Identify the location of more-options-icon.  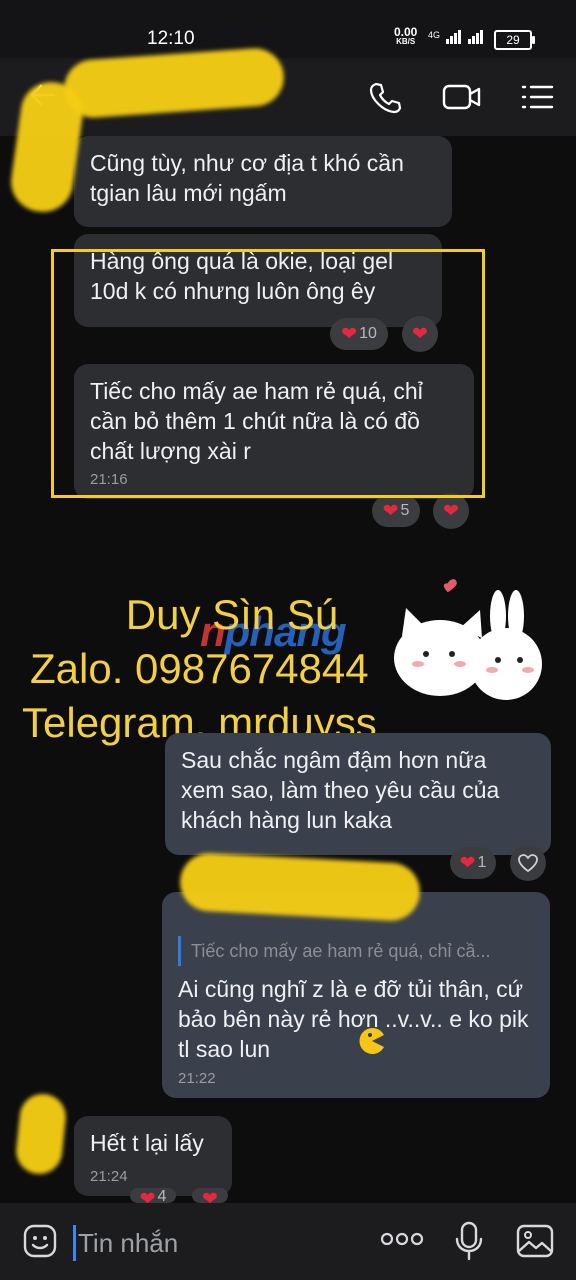
(402, 1241).